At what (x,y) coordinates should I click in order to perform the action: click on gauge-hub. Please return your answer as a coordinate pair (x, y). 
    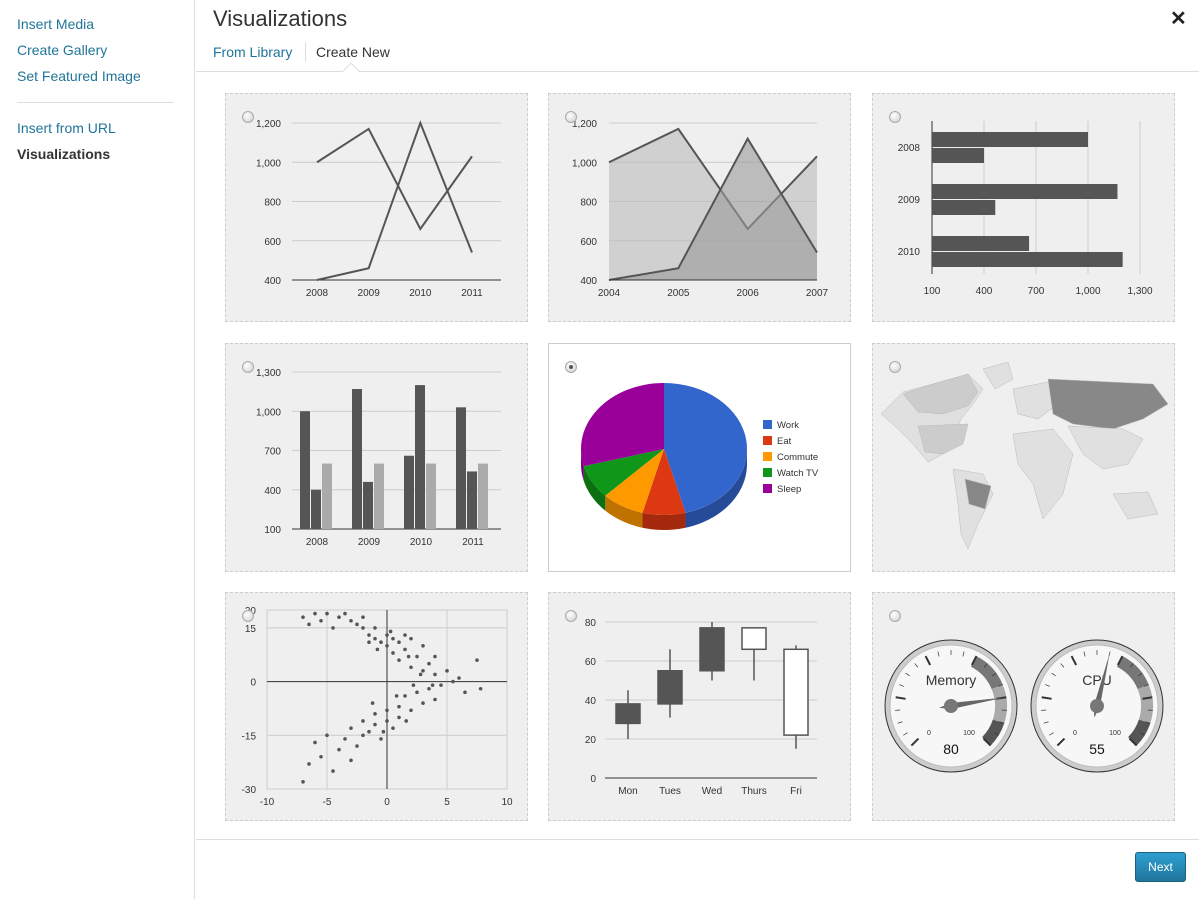
    Looking at the image, I should click on (951, 706).